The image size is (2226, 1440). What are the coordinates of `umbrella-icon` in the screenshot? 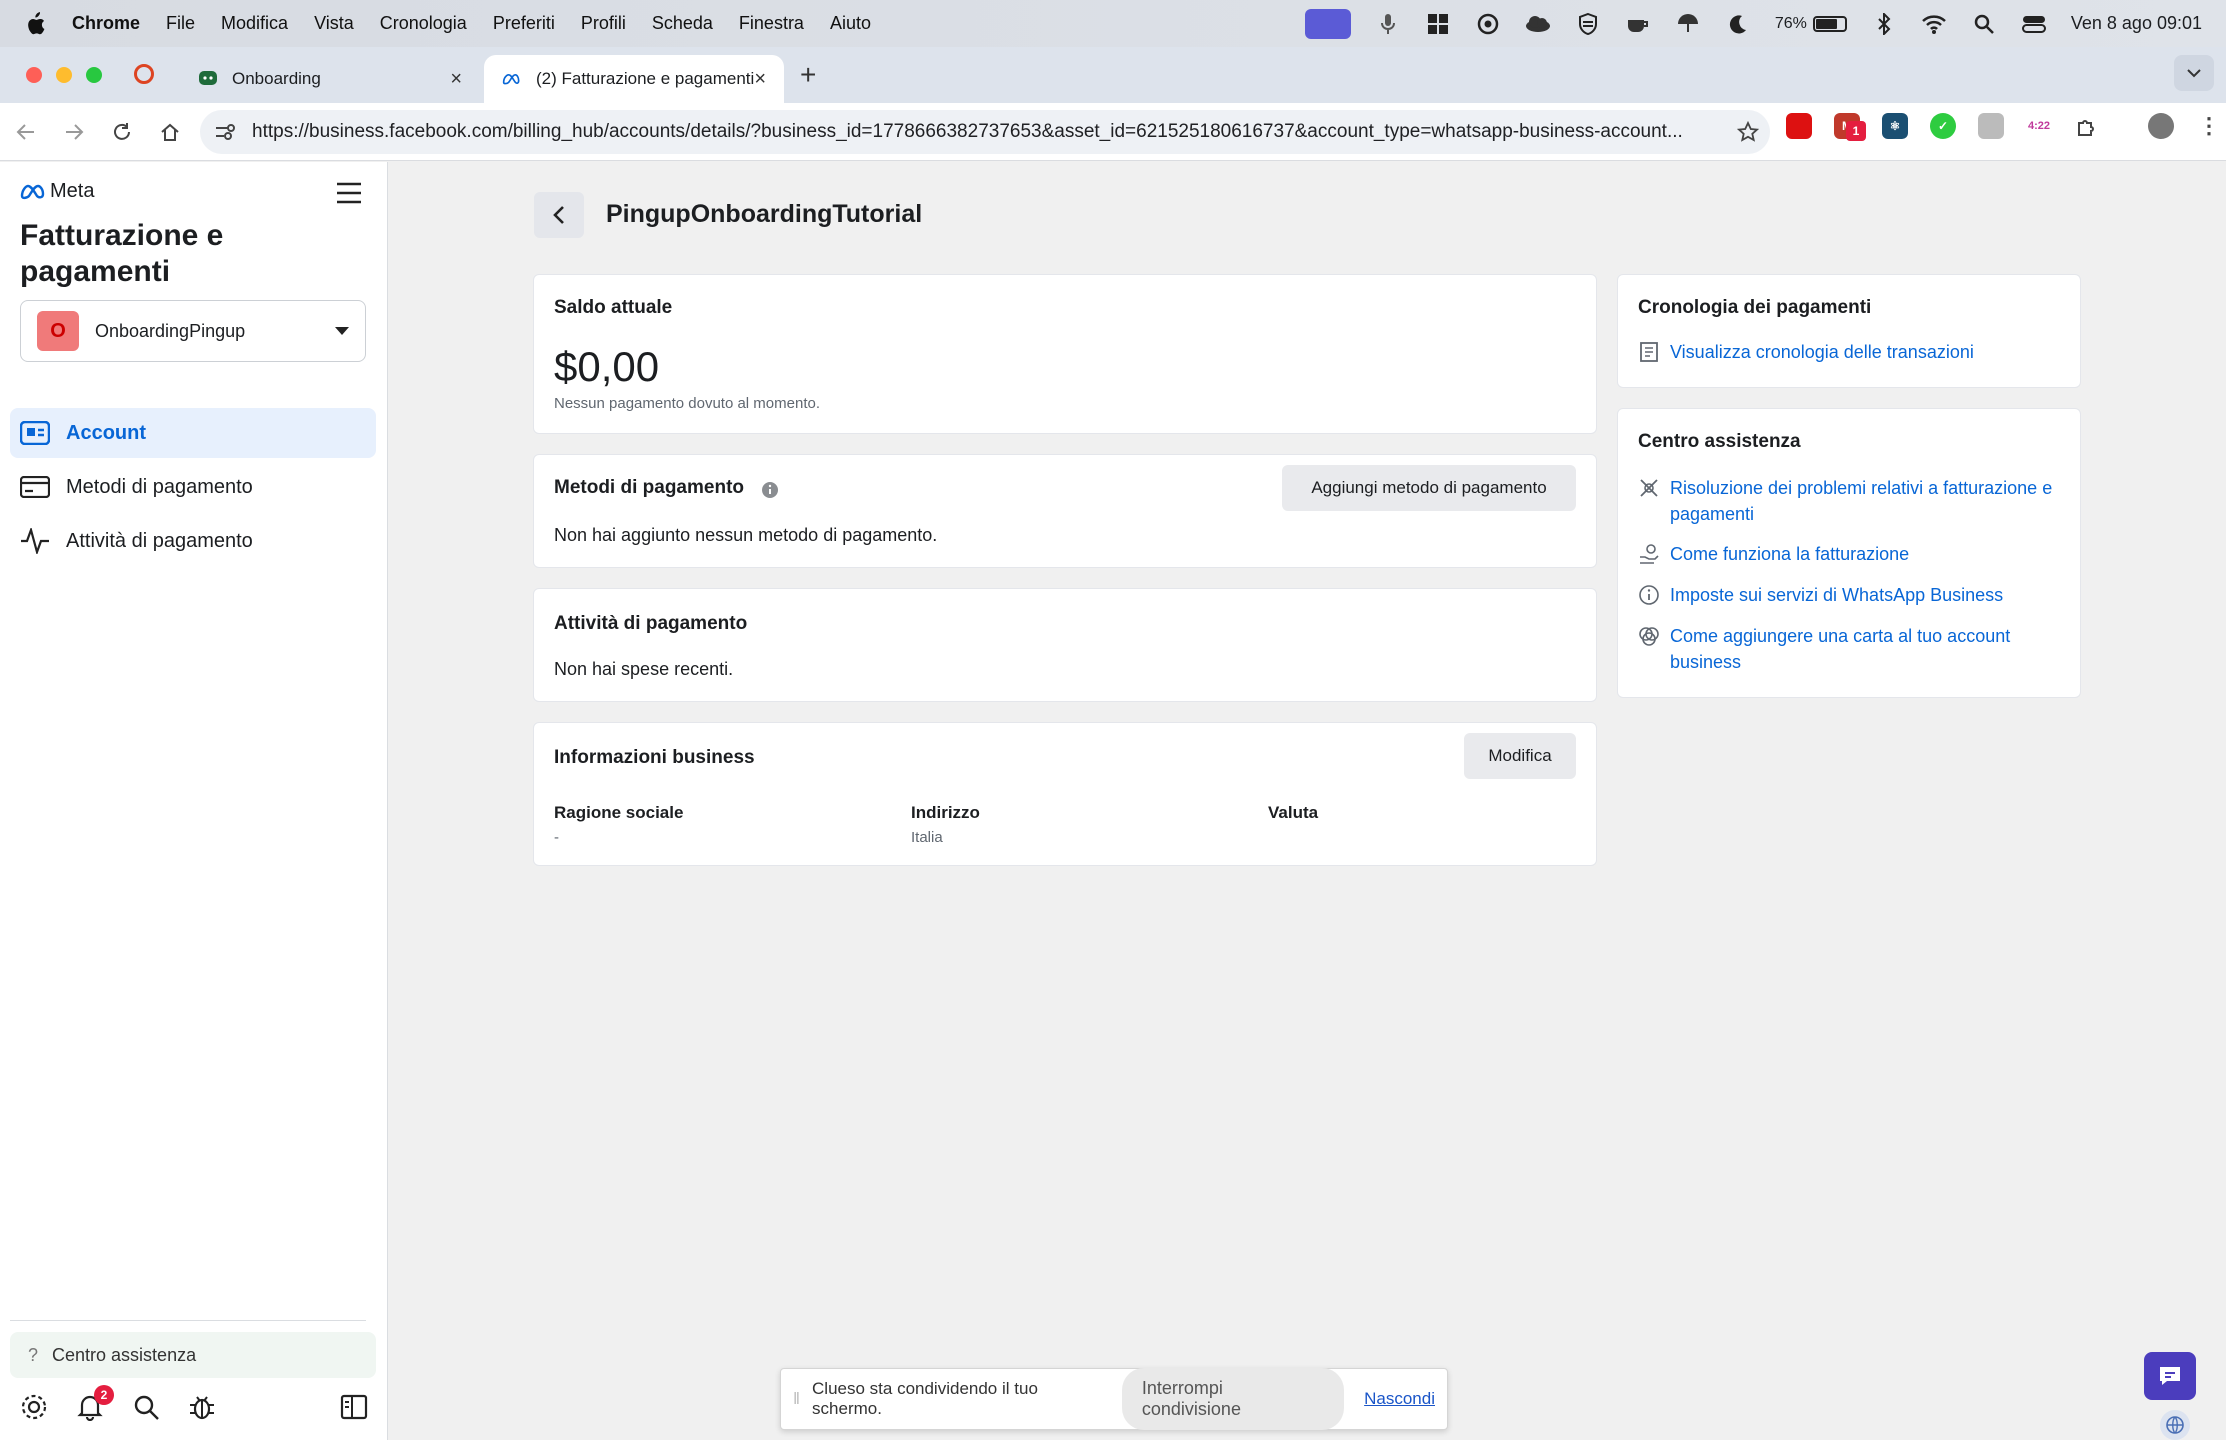 It's located at (1688, 24).